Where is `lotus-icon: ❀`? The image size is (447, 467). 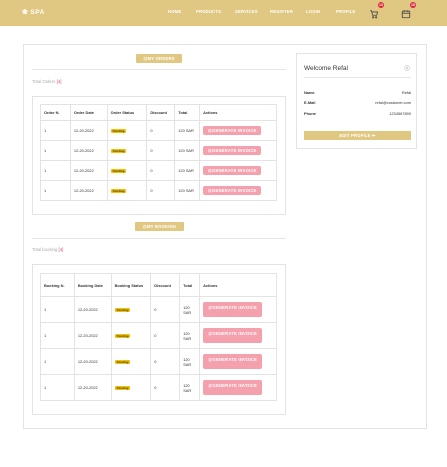 lotus-icon: ❀ is located at coordinates (25, 12).